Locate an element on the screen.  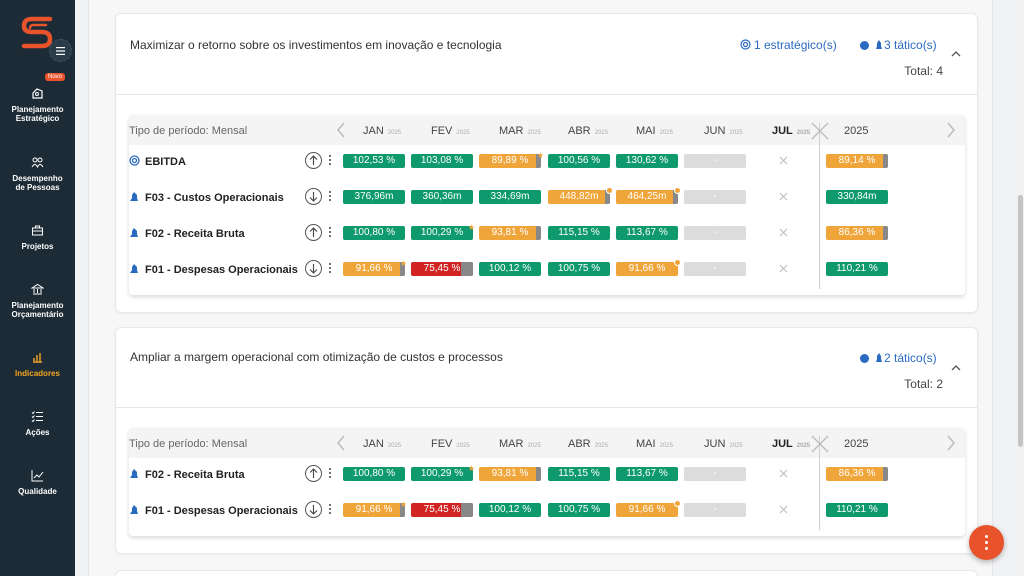
scrollbar is located at coordinates (1020, 288).